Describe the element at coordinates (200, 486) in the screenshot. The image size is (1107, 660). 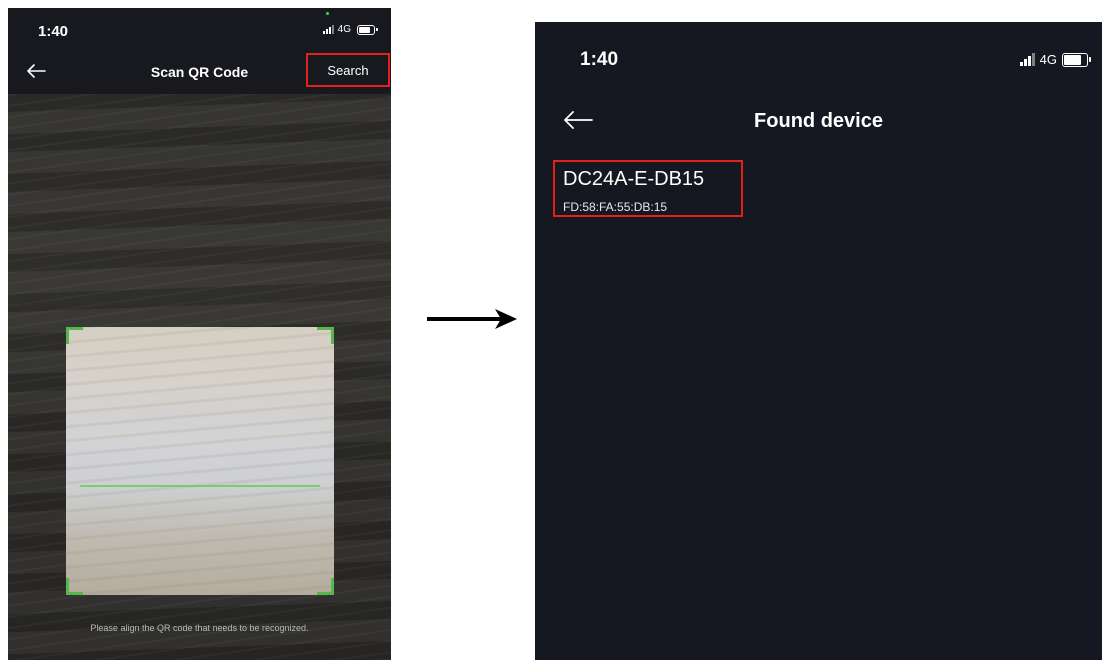
I see `scan-line` at that location.